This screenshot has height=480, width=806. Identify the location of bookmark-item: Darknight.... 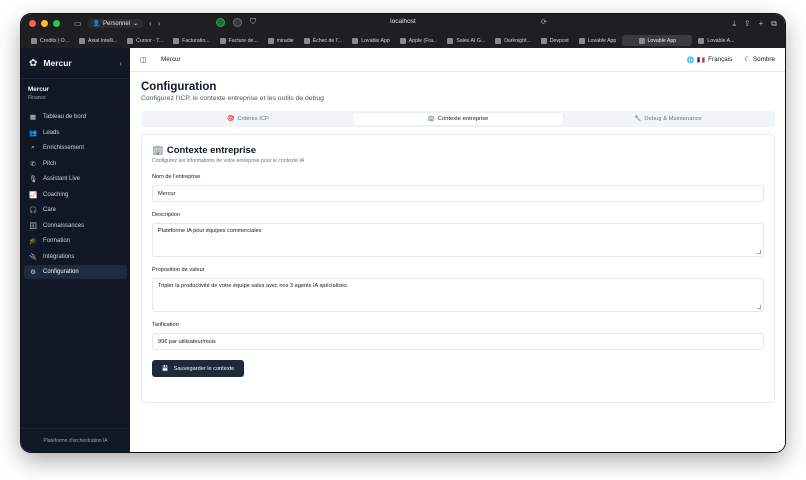
(513, 40).